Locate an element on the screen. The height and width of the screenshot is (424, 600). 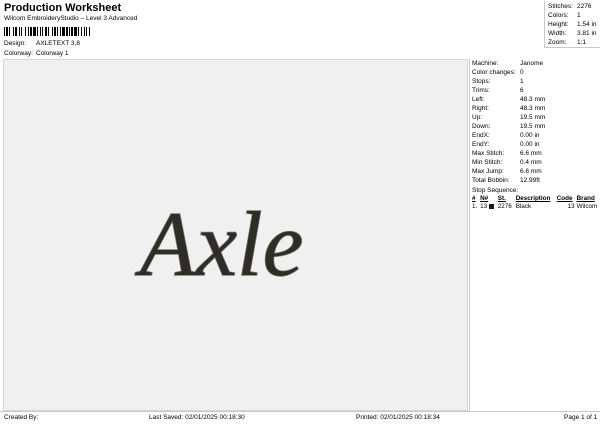
stat-zoom: Zoom: 1:1 is located at coordinates (574, 43).